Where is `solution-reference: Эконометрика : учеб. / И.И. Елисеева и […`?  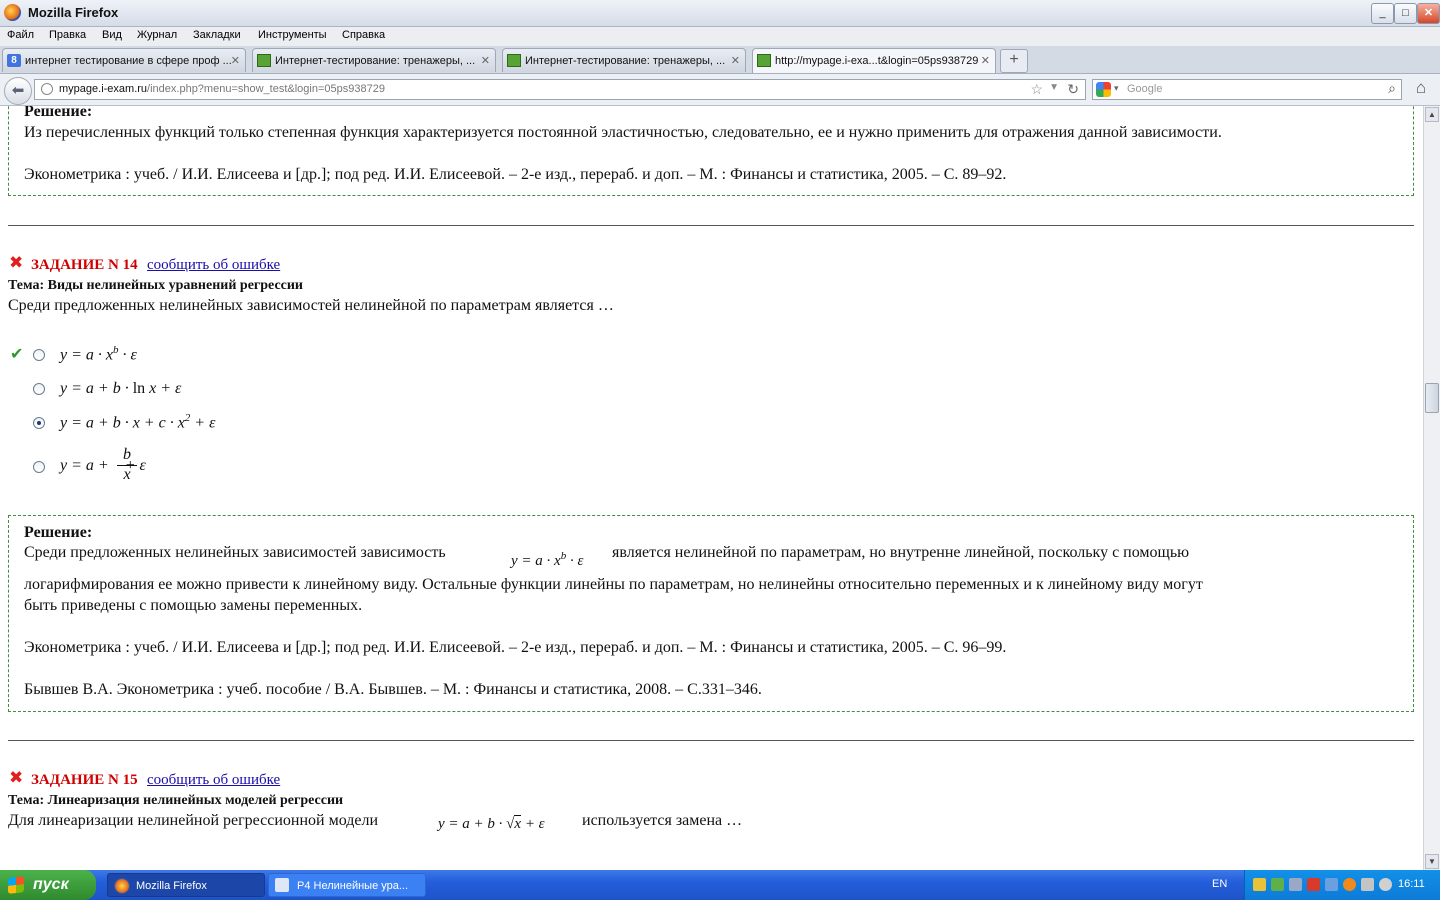
solution-reference: Эконометрика : учеб. / И.И. Елисеева и [… is located at coordinates (515, 174).